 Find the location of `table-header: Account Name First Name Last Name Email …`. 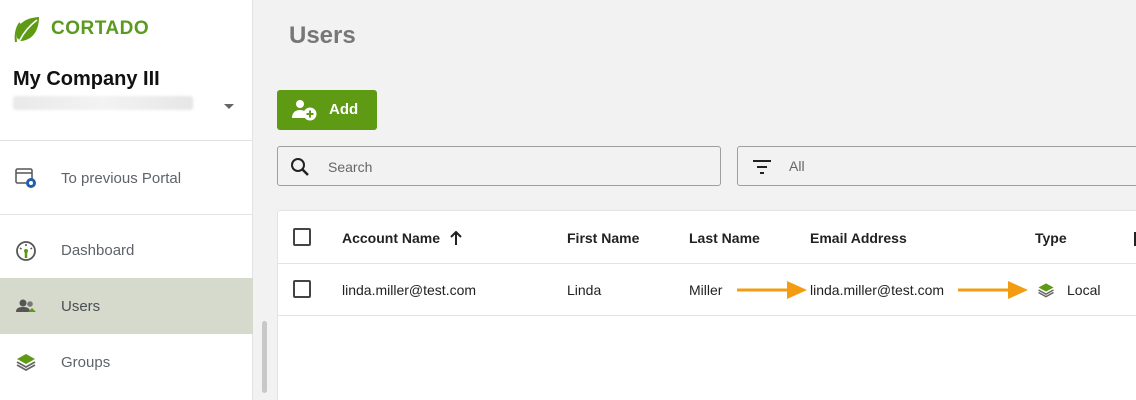

table-header: Account Name First Name Last Name Email … is located at coordinates (707, 237).